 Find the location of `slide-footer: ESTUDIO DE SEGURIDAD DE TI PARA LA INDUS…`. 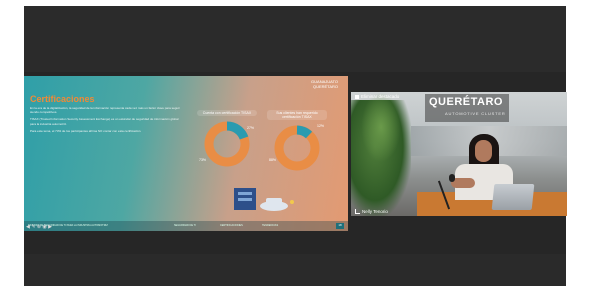

slide-footer: ESTUDIO DE SEGURIDAD DE TI PARA LA INDUS… is located at coordinates (186, 226).